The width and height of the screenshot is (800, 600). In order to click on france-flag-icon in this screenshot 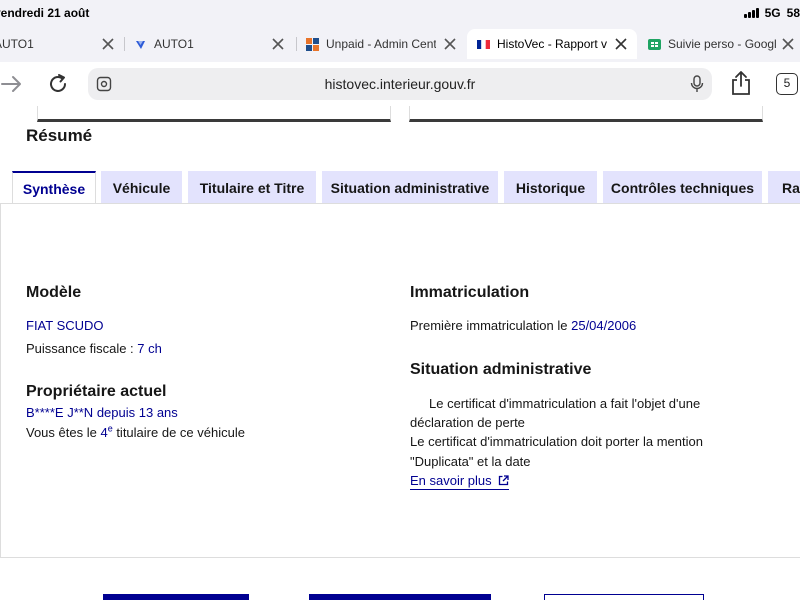, I will do `click(483, 44)`.